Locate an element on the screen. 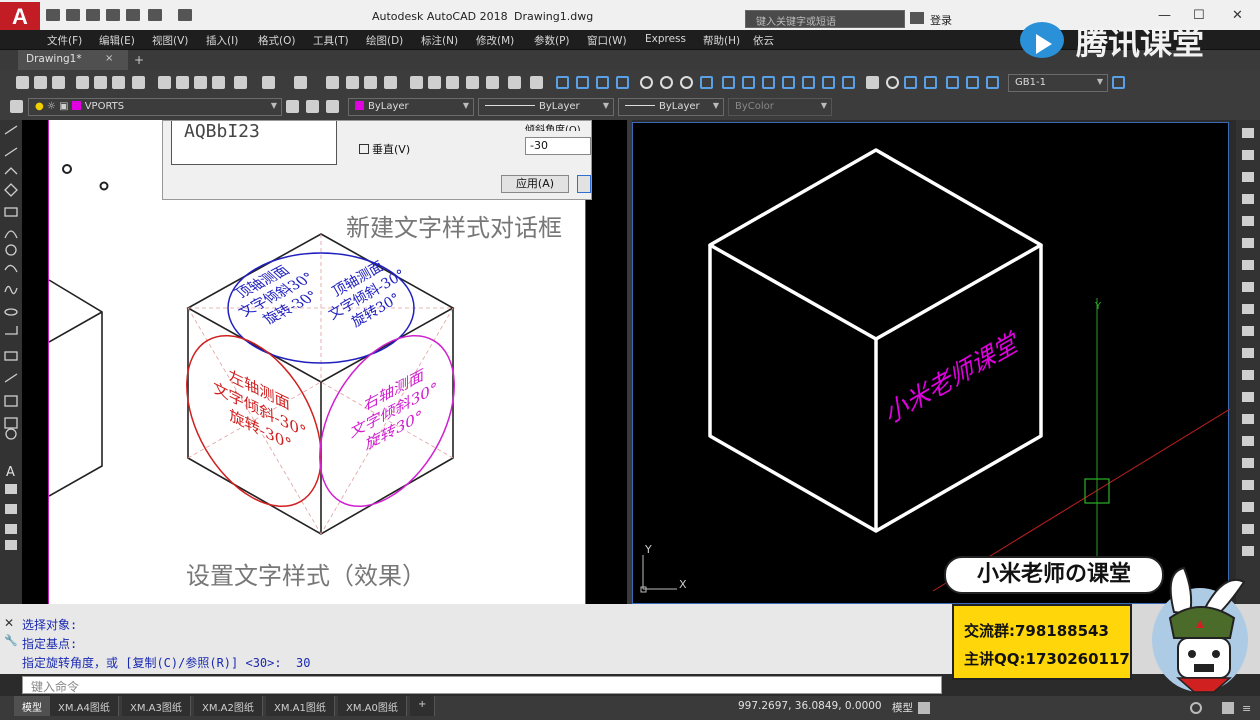 This screenshot has width=1260, height=720. save-as-icon is located at coordinates (113, 15).